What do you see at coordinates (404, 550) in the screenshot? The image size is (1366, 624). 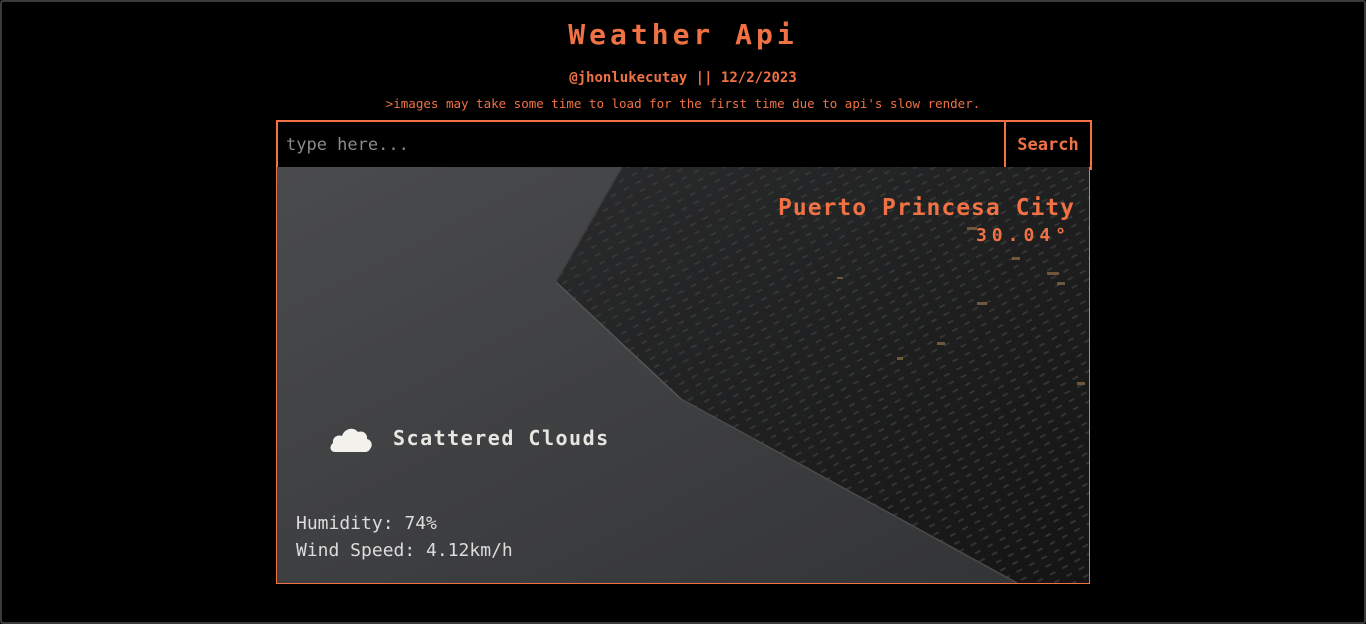 I see `wind-speed-text: Wind Speed: 4.12km/h` at bounding box center [404, 550].